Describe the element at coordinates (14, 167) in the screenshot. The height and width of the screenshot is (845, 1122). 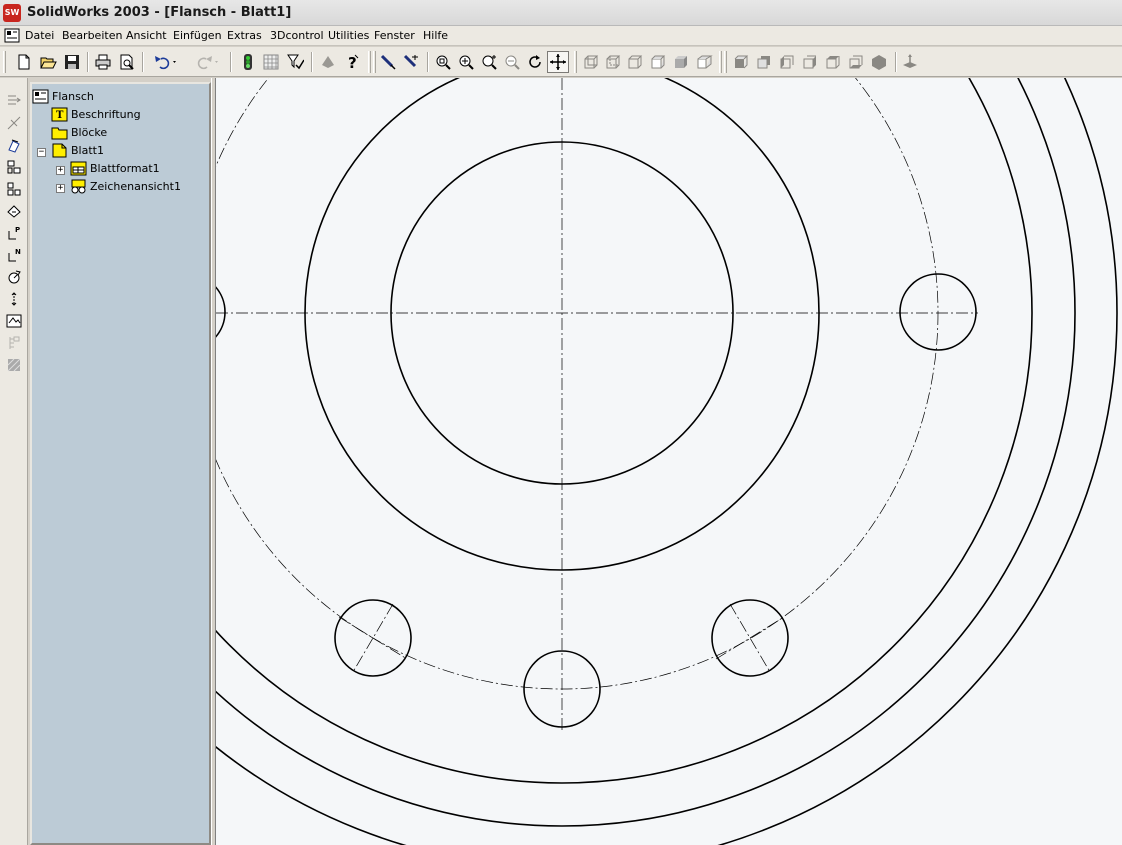
I see `section-view-icon` at that location.